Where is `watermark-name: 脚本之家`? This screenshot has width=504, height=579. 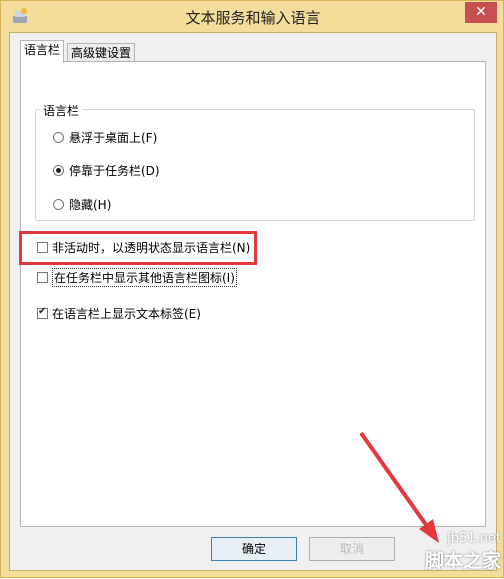 watermark-name: 脚本之家 is located at coordinates (462, 561).